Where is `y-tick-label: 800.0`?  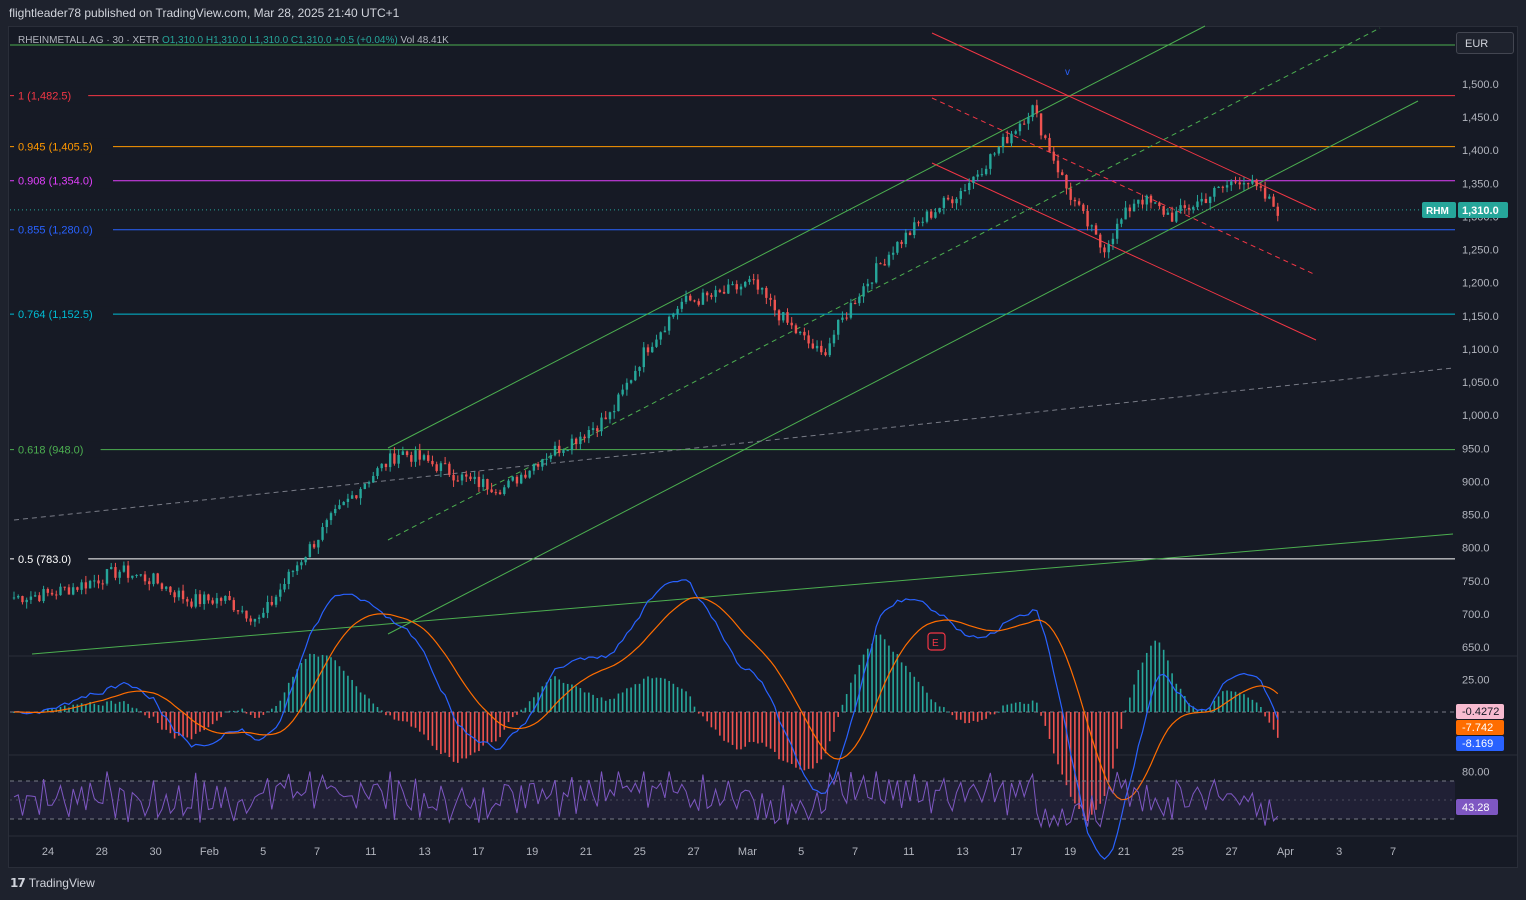
y-tick-label: 800.0 is located at coordinates (1476, 549).